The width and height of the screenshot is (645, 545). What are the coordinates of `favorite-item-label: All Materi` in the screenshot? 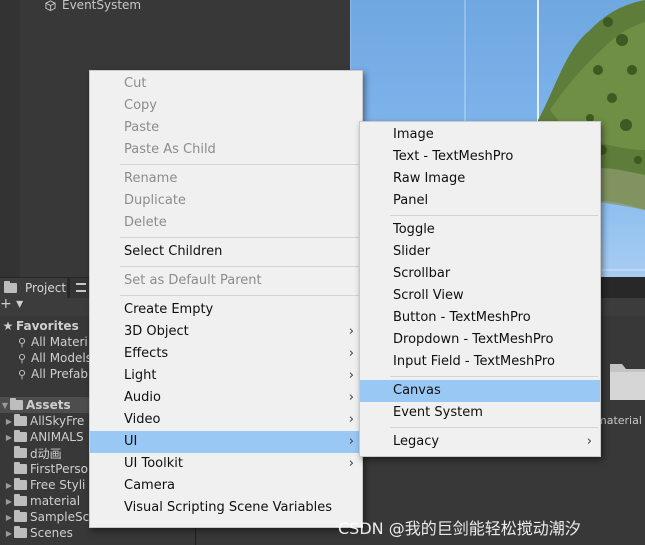 It's located at (59, 342).